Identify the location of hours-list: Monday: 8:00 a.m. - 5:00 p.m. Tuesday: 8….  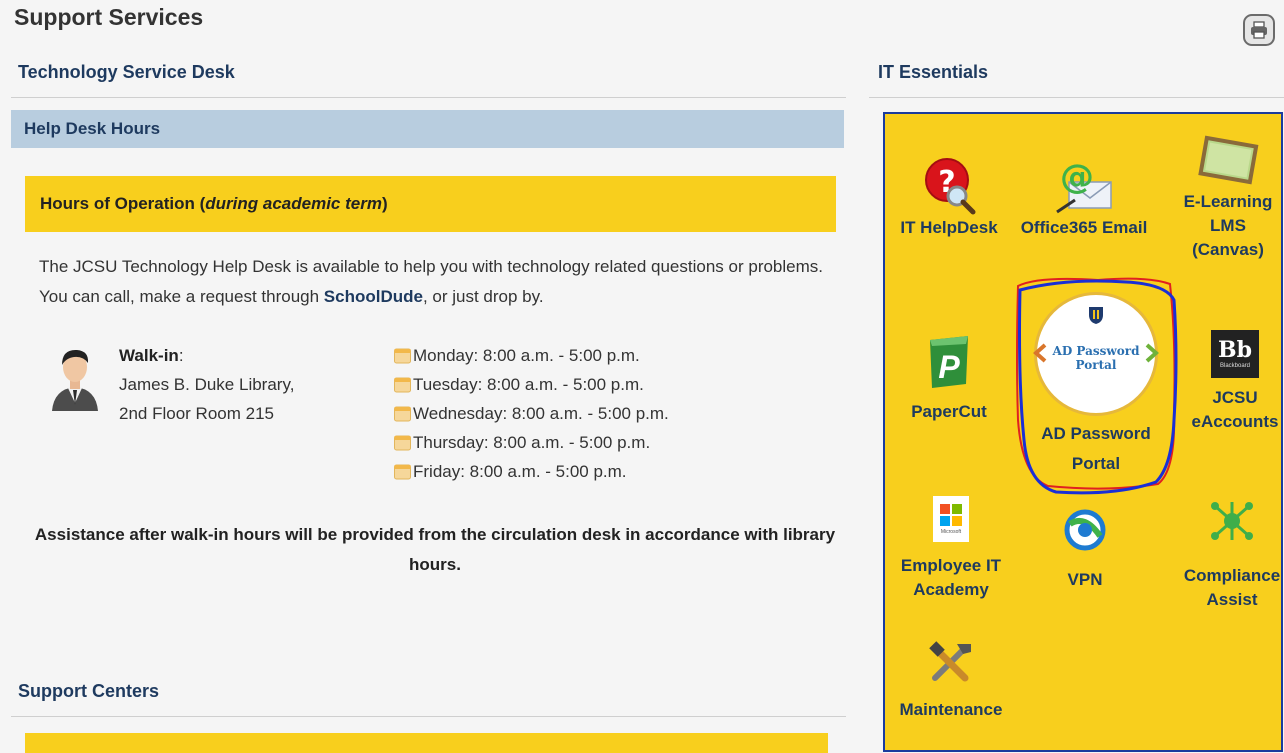
(531, 413).